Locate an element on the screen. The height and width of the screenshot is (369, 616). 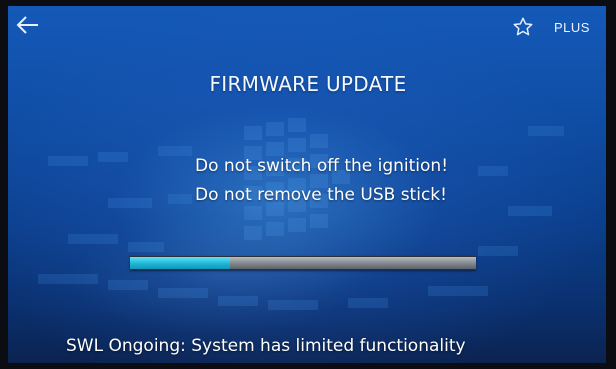
progress-bar-fill is located at coordinates (180, 263).